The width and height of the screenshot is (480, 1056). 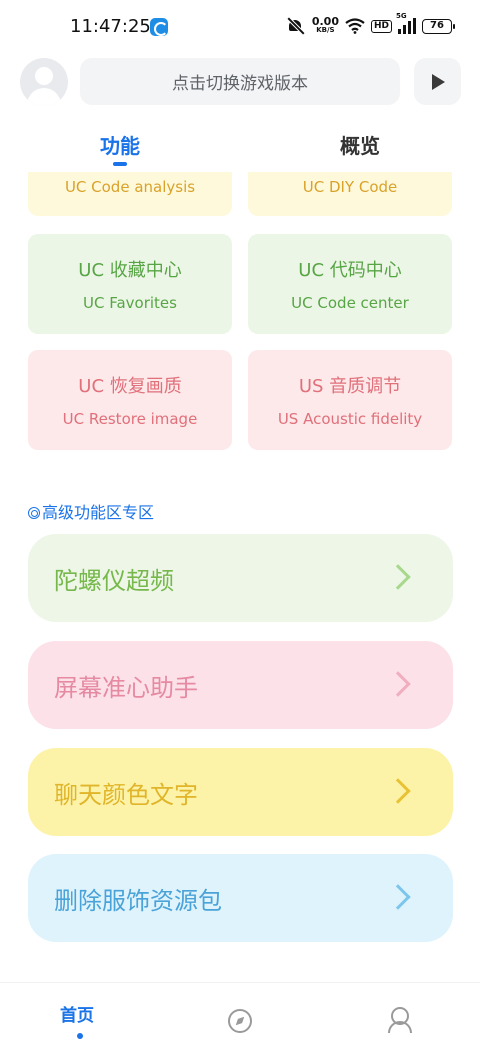 I want to click on gyroscope-overclock-label: 陀螺仪超频, so click(x=114, y=580).